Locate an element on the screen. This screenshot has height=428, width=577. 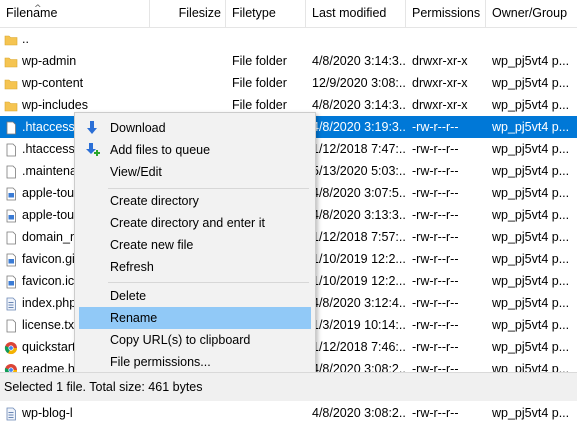
status-bar: Selected 1 file. Total size: 461 bytes is located at coordinates (288, 386).